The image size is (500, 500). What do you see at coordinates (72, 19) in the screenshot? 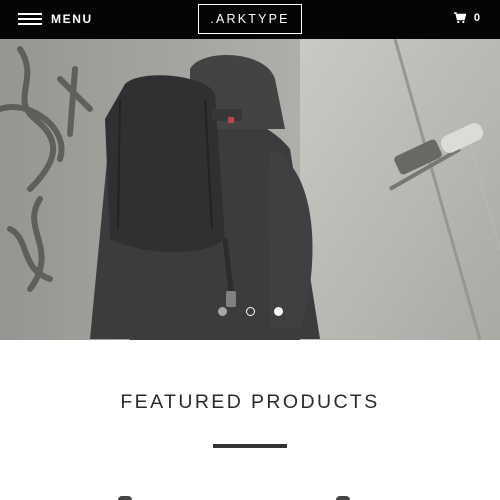
I see `menu-label: MENU` at bounding box center [72, 19].